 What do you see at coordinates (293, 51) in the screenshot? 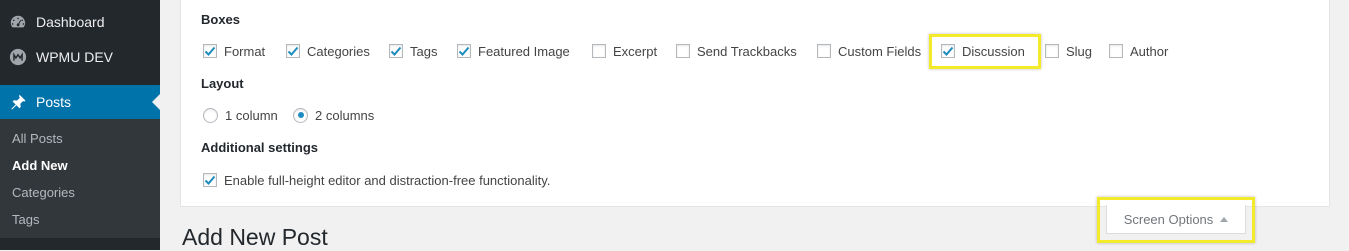
I see `checkbox-categories` at bounding box center [293, 51].